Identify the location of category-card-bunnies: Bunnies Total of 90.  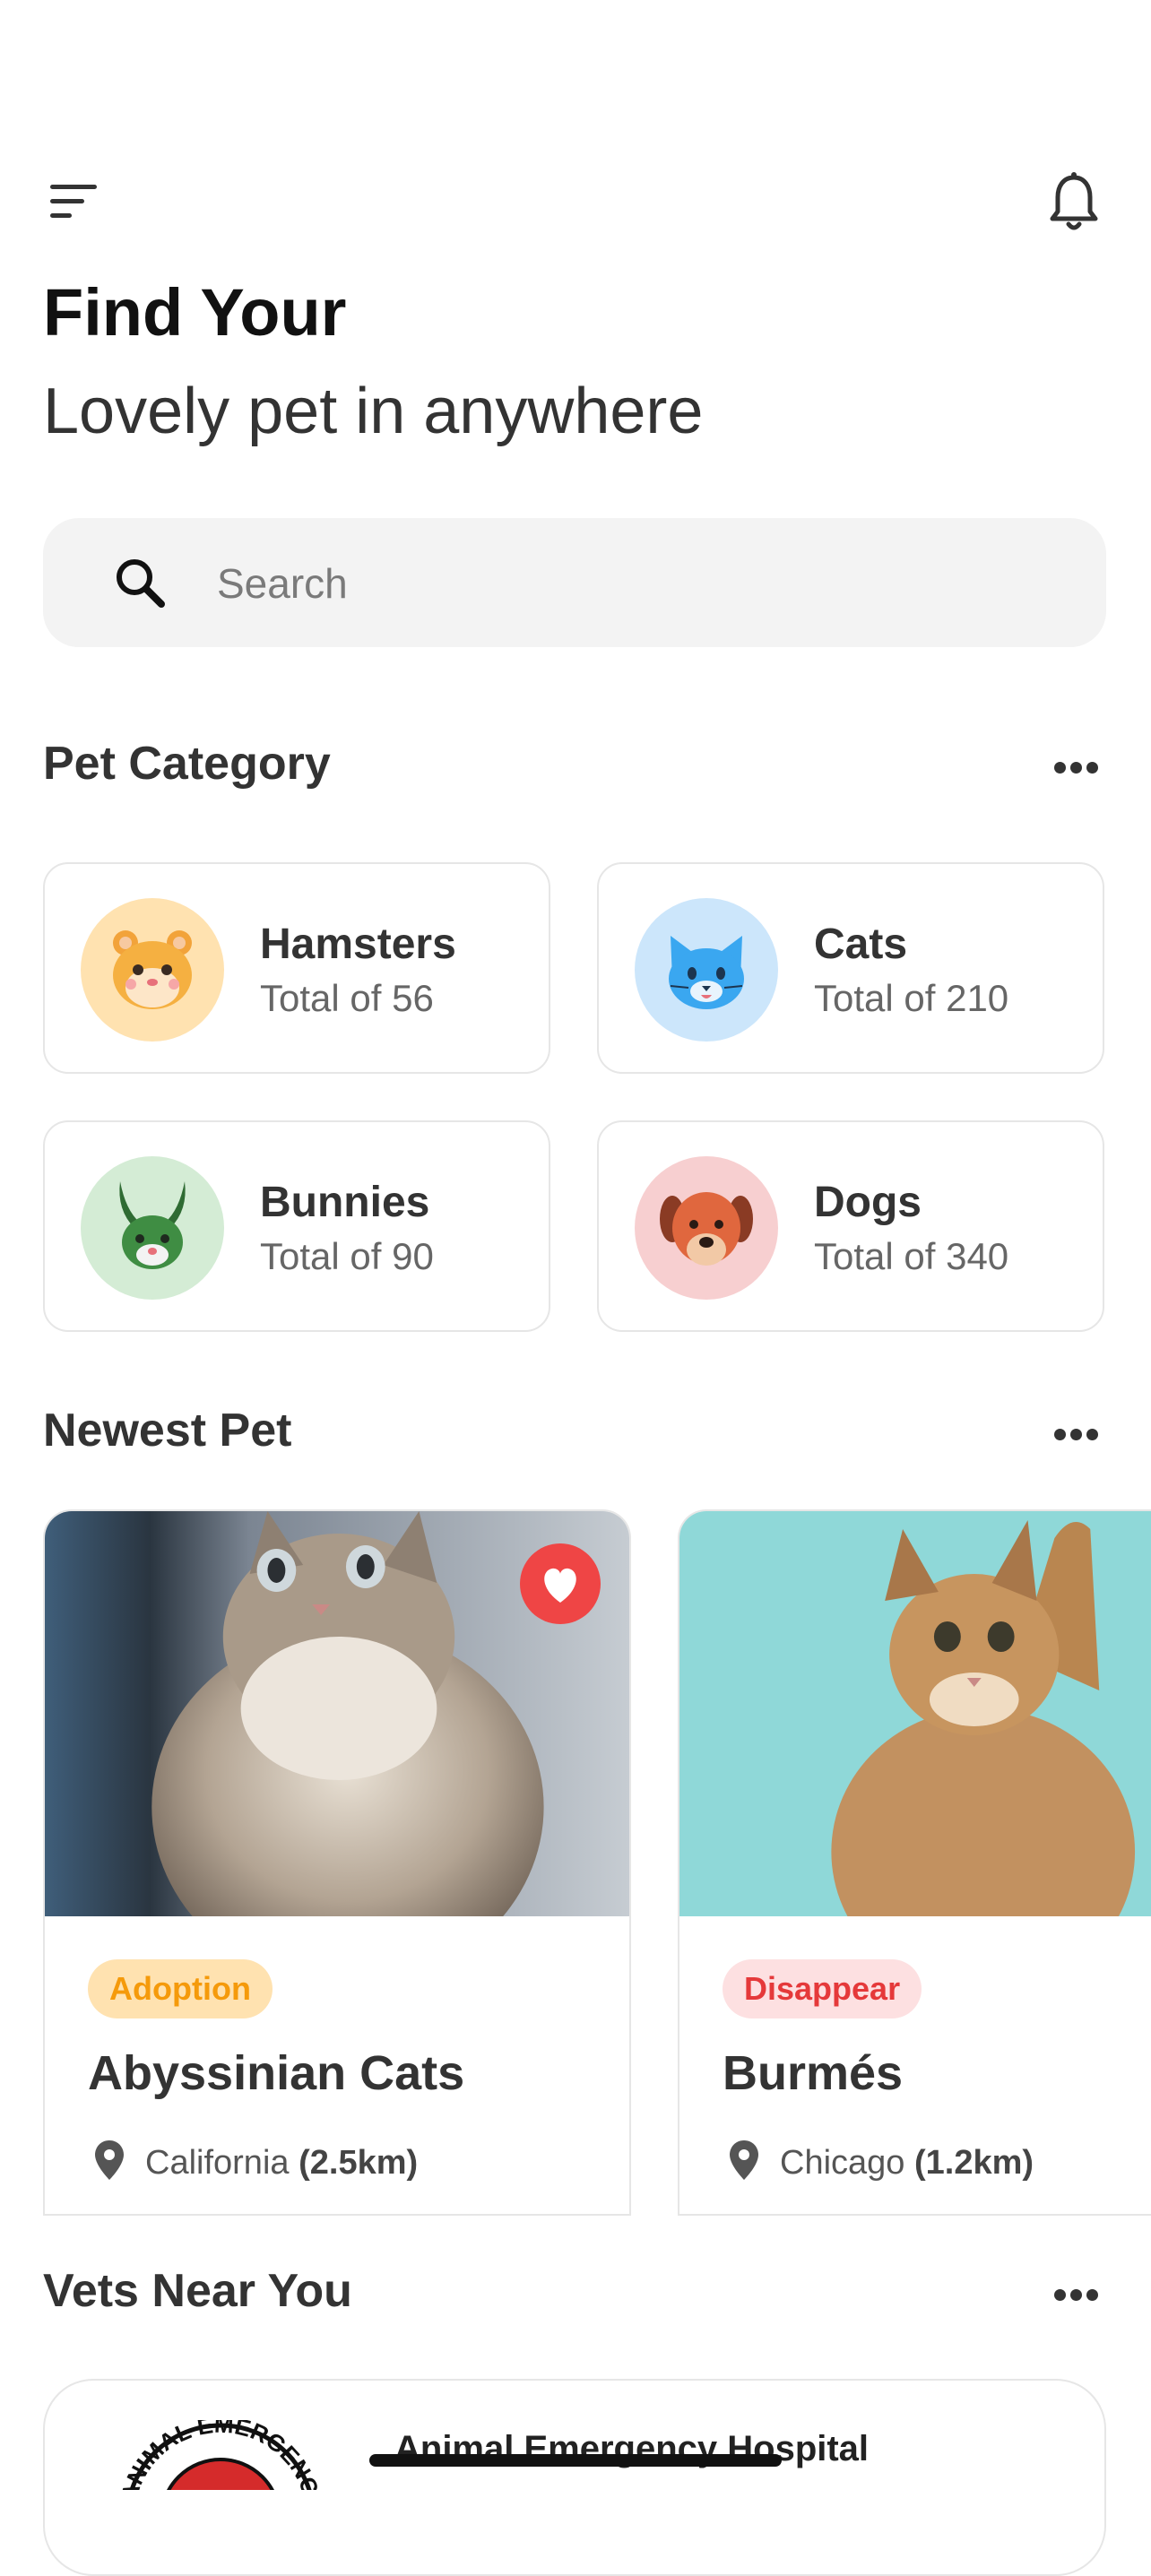
(296, 1226).